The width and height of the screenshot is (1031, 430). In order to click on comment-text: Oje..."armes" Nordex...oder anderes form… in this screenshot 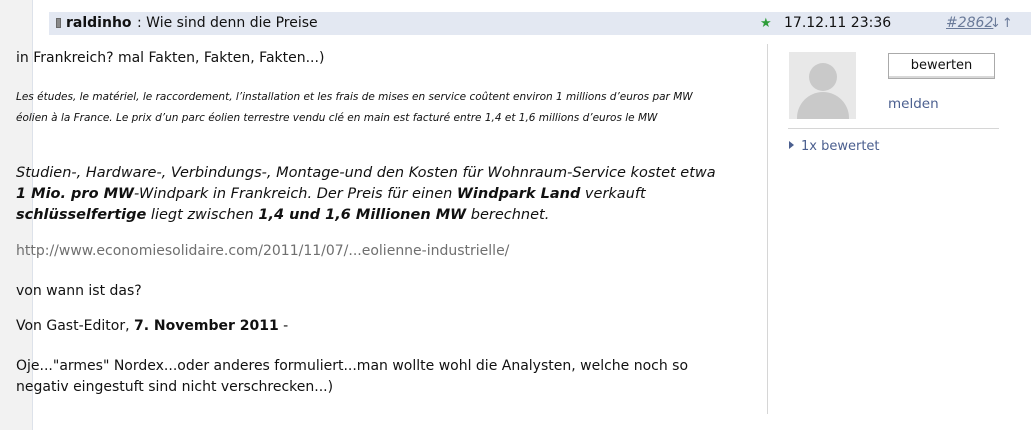, I will do `click(352, 376)`.